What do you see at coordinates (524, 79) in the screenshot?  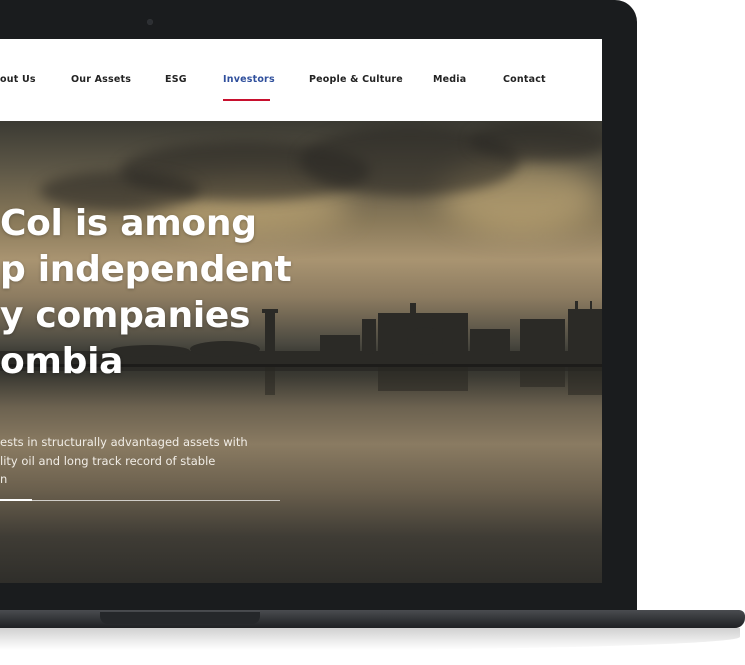 I see `nav-item-contact: Contact` at bounding box center [524, 79].